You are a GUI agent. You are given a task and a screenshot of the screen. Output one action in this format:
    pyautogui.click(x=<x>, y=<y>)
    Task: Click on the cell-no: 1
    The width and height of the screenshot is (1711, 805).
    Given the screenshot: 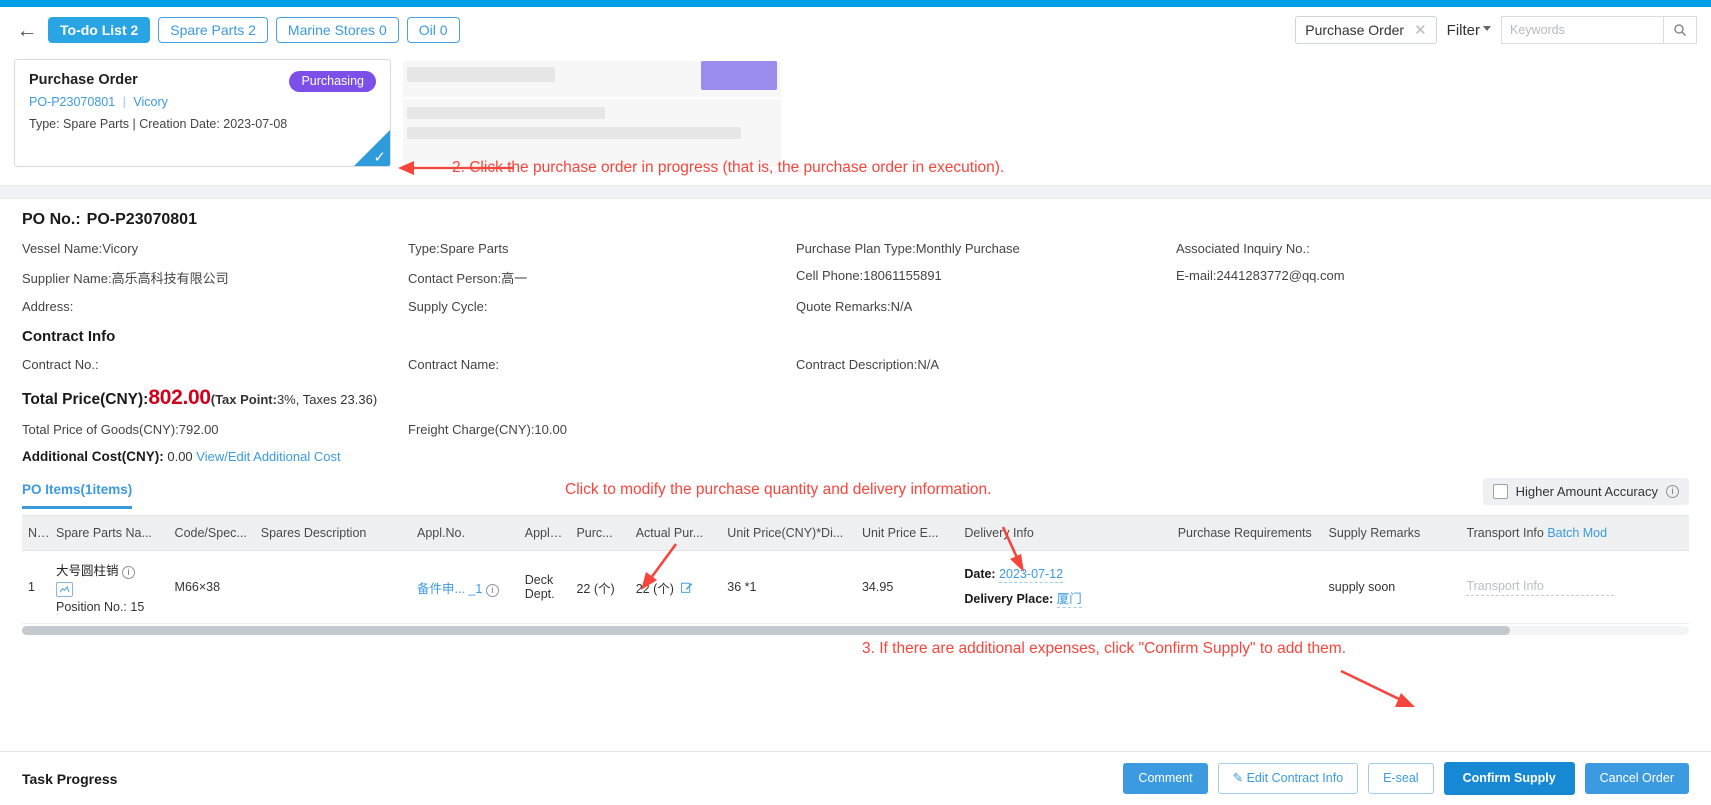 What is the action you would take?
    pyautogui.click(x=36, y=587)
    